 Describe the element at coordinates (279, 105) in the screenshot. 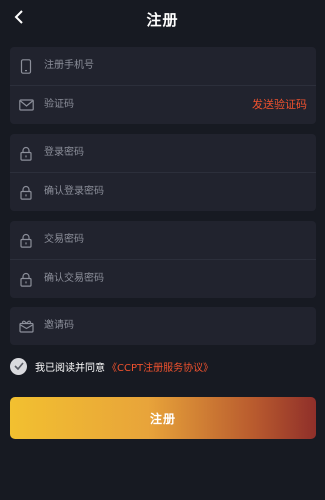

I see `send-code-button: 发送验证码` at that location.